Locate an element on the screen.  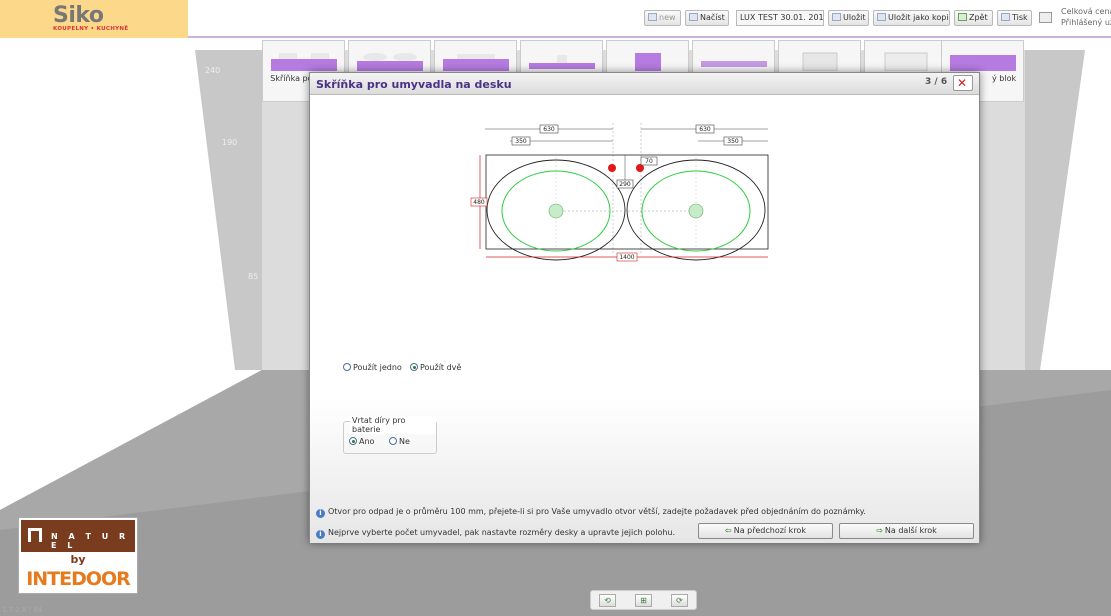
use-one-option: Použít jedno is located at coordinates (372, 367).